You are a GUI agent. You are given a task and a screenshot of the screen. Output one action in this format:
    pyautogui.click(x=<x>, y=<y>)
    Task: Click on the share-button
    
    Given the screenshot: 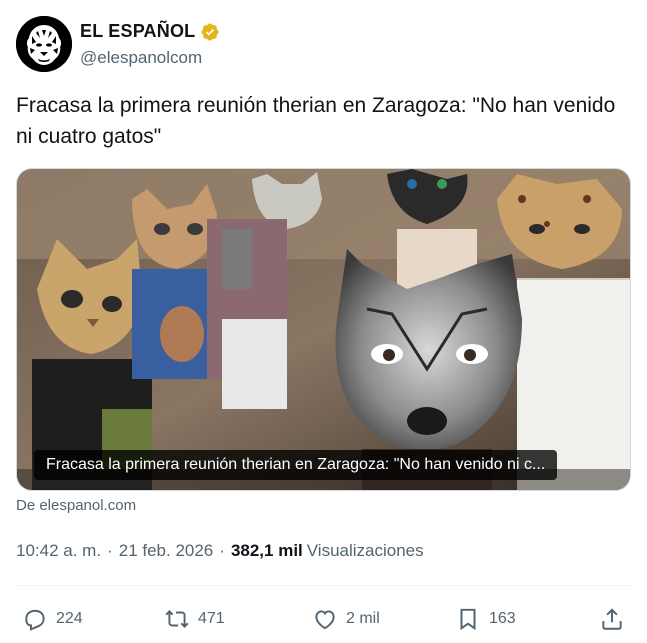 What is the action you would take?
    pyautogui.click(x=612, y=619)
    